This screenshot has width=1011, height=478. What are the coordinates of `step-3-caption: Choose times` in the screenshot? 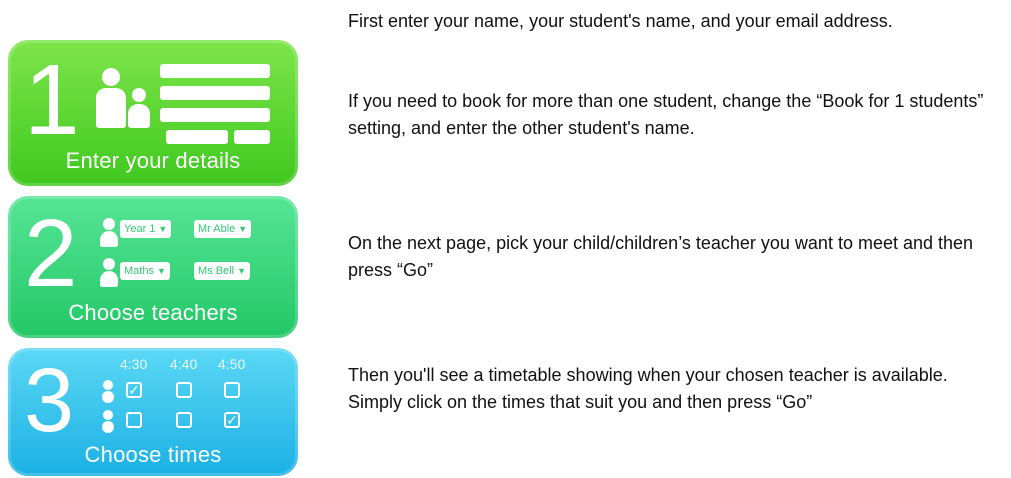 It's located at (153, 454).